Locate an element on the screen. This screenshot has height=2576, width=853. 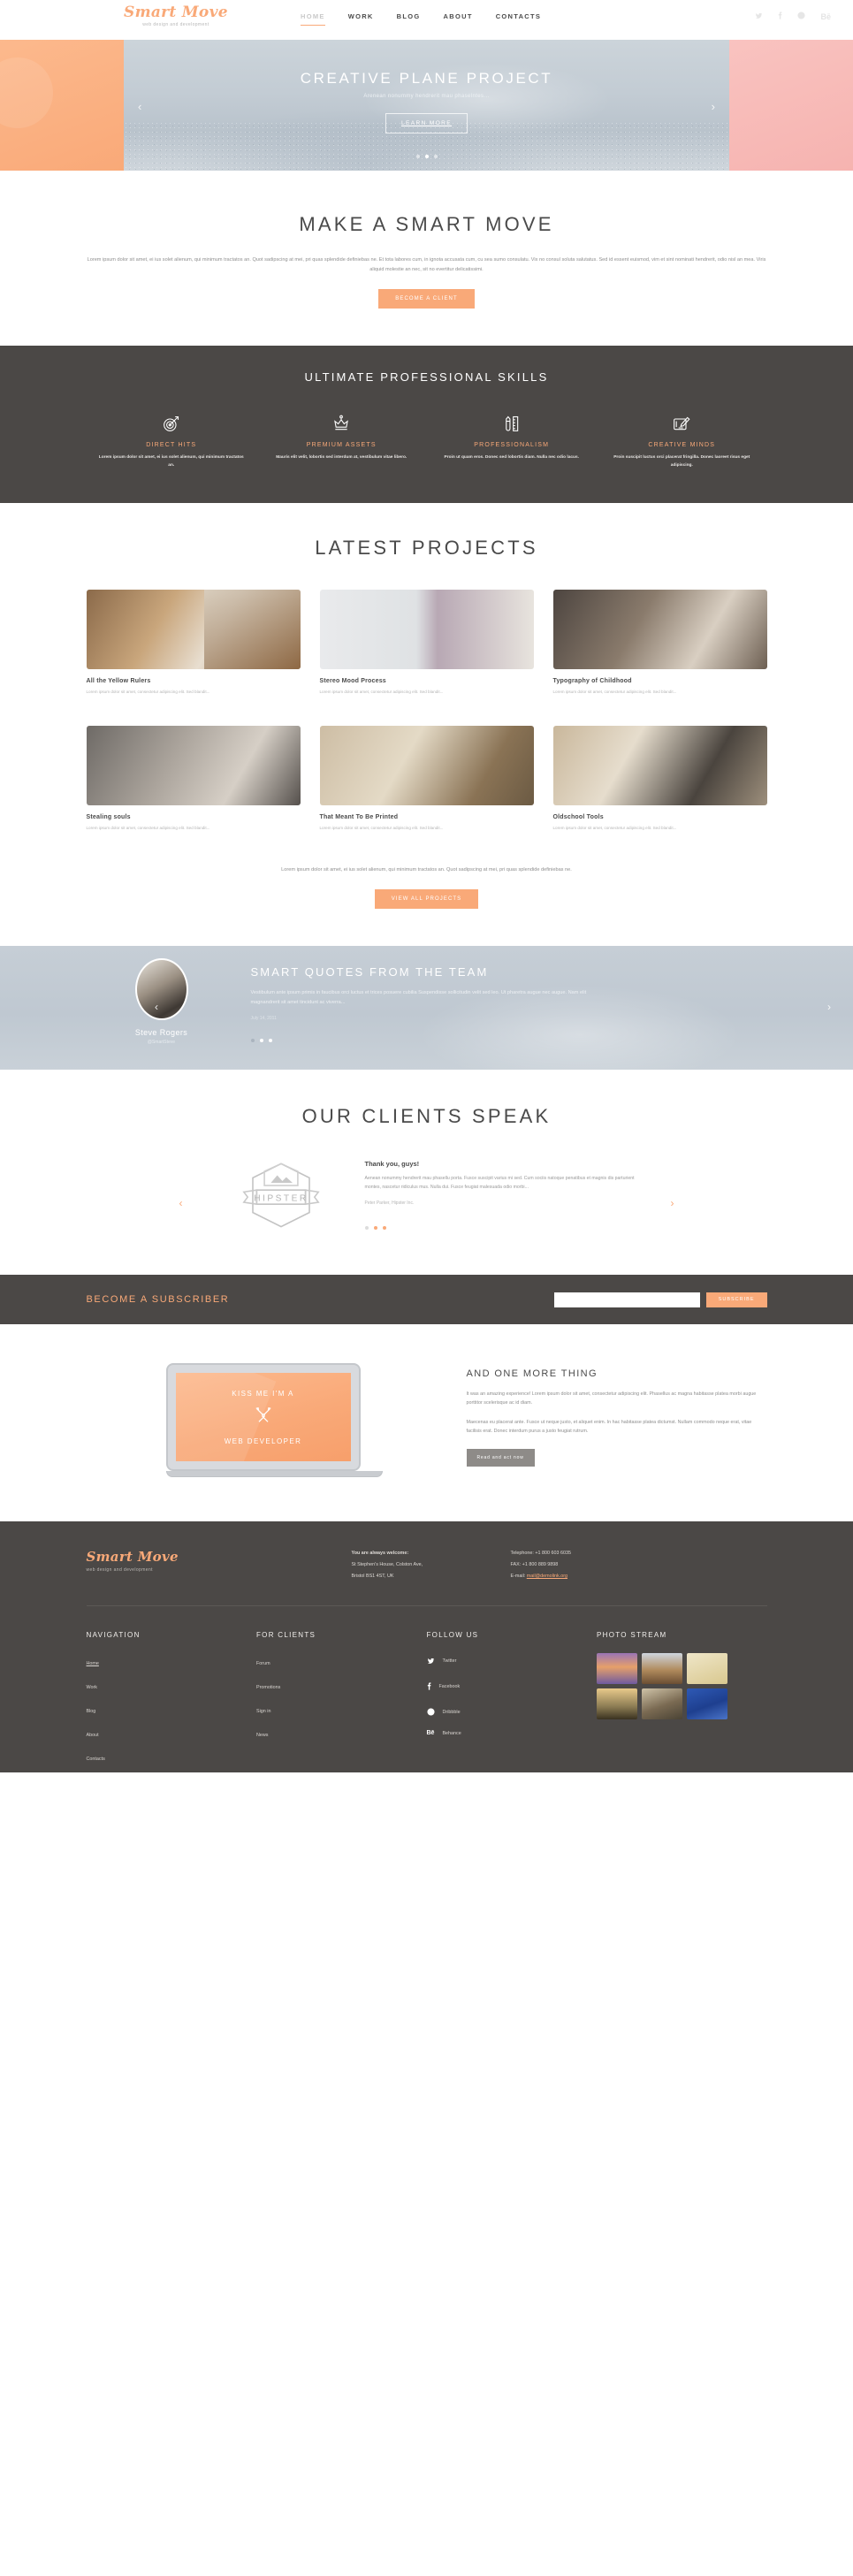
hero-title: CREATIVE PLANE PROJECT is located at coordinates (427, 78).